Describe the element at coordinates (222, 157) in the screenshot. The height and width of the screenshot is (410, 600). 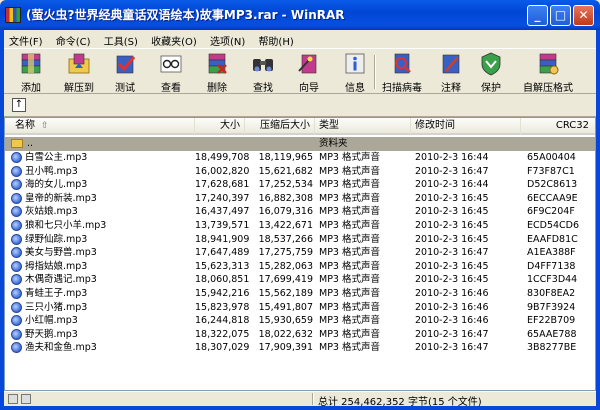
I see `file-size: 18,499,708` at that location.